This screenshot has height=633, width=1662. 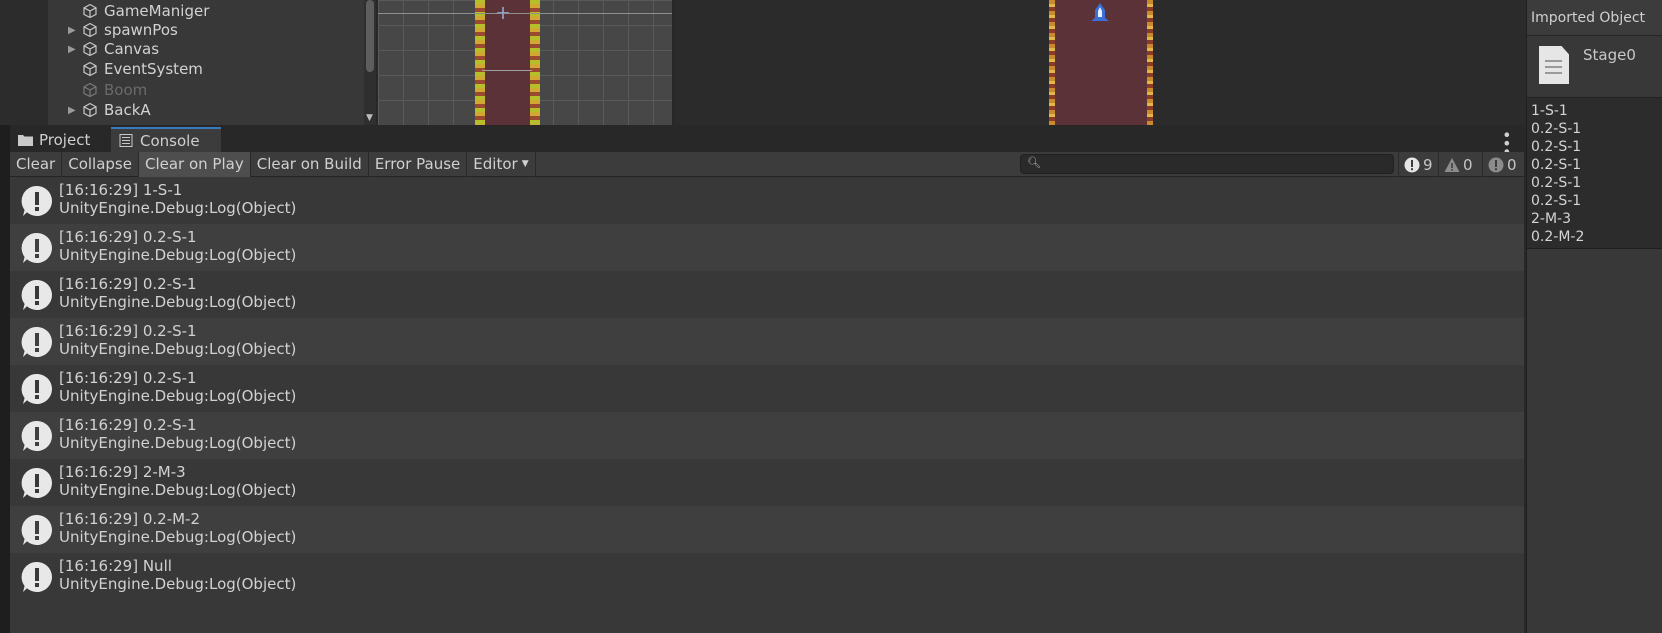 What do you see at coordinates (418, 164) in the screenshot?
I see `error-pause-toggle: Error Pause` at bounding box center [418, 164].